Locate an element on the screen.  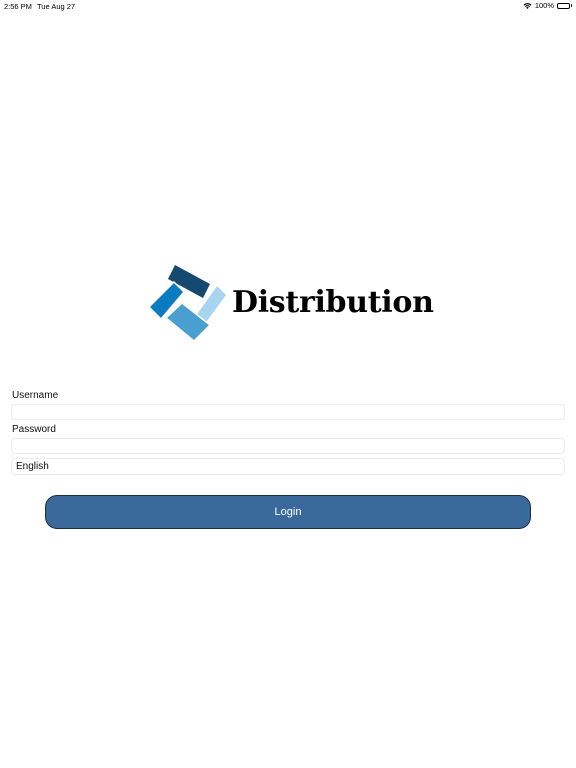
password-label: Password is located at coordinates (34, 429).